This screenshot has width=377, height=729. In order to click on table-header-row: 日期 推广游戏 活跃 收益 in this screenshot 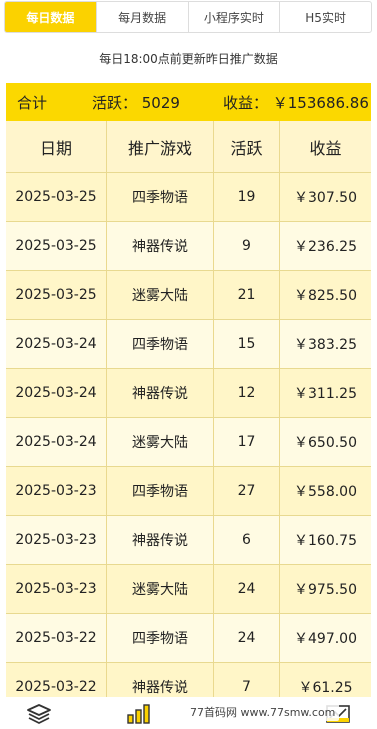, I will do `click(188, 147)`.